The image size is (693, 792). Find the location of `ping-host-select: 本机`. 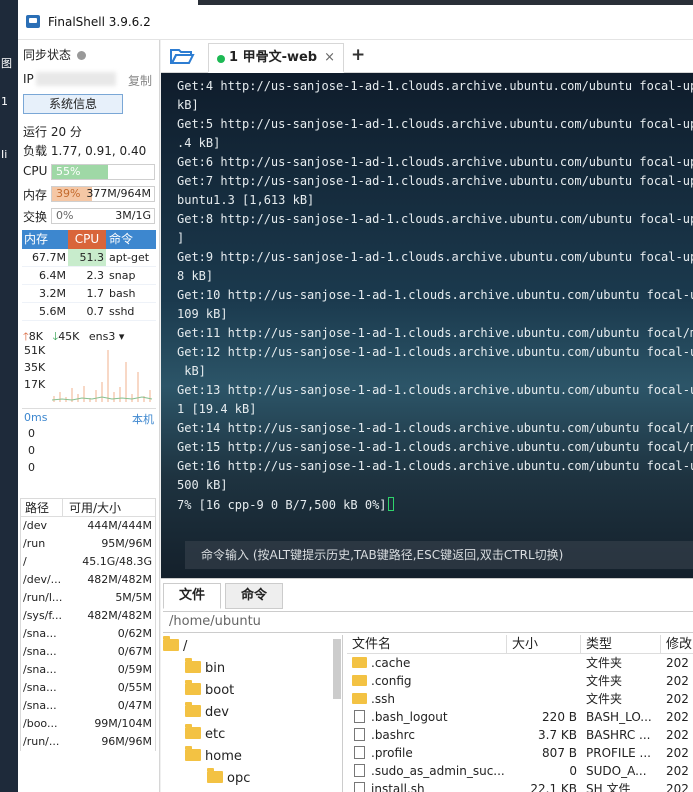

ping-host-select: 本机 is located at coordinates (143, 419).